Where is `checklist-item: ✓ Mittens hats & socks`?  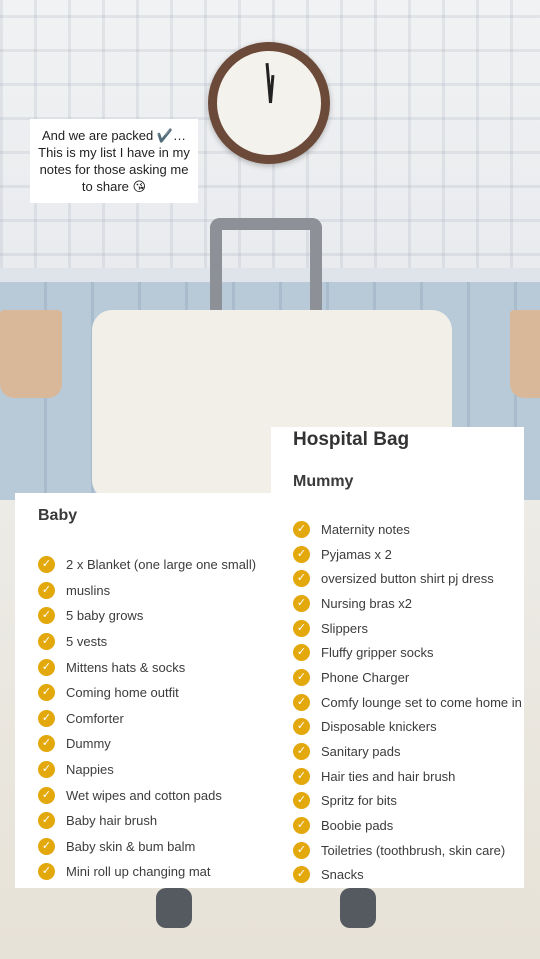
checklist-item: ✓ Mittens hats & socks is located at coordinates (164, 667).